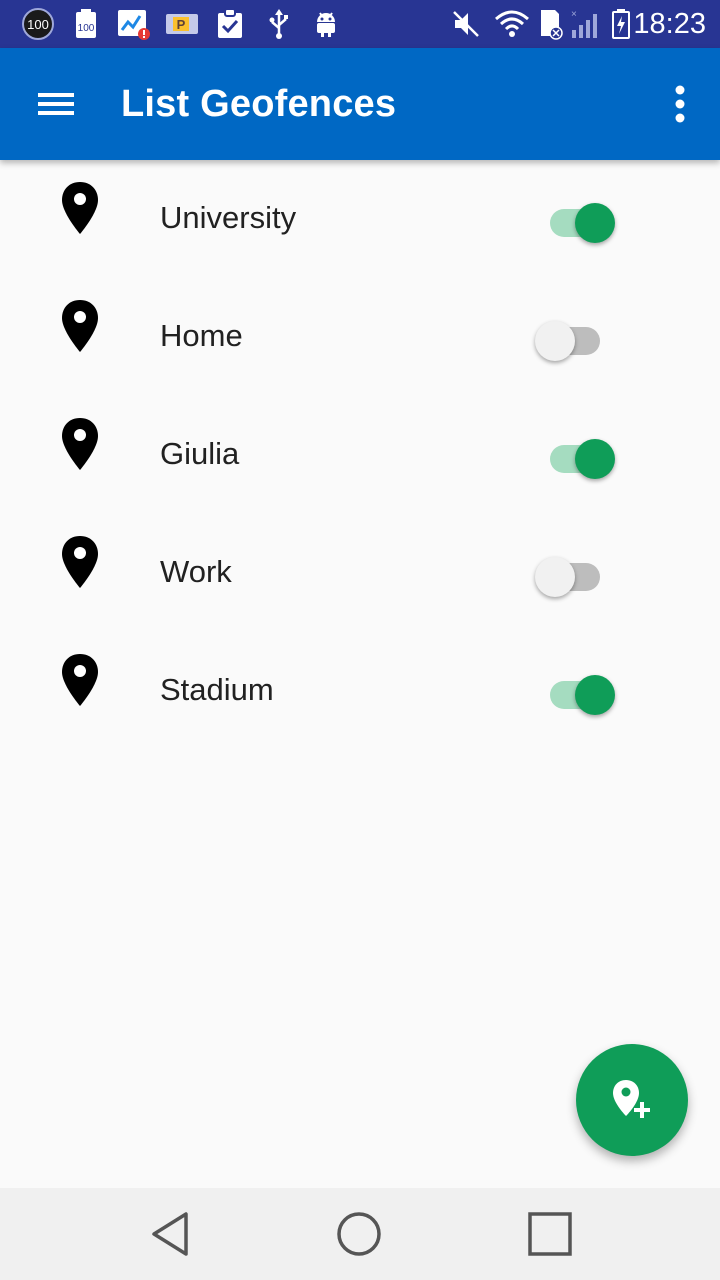  I want to click on geofence-toggle-home, so click(577, 338).